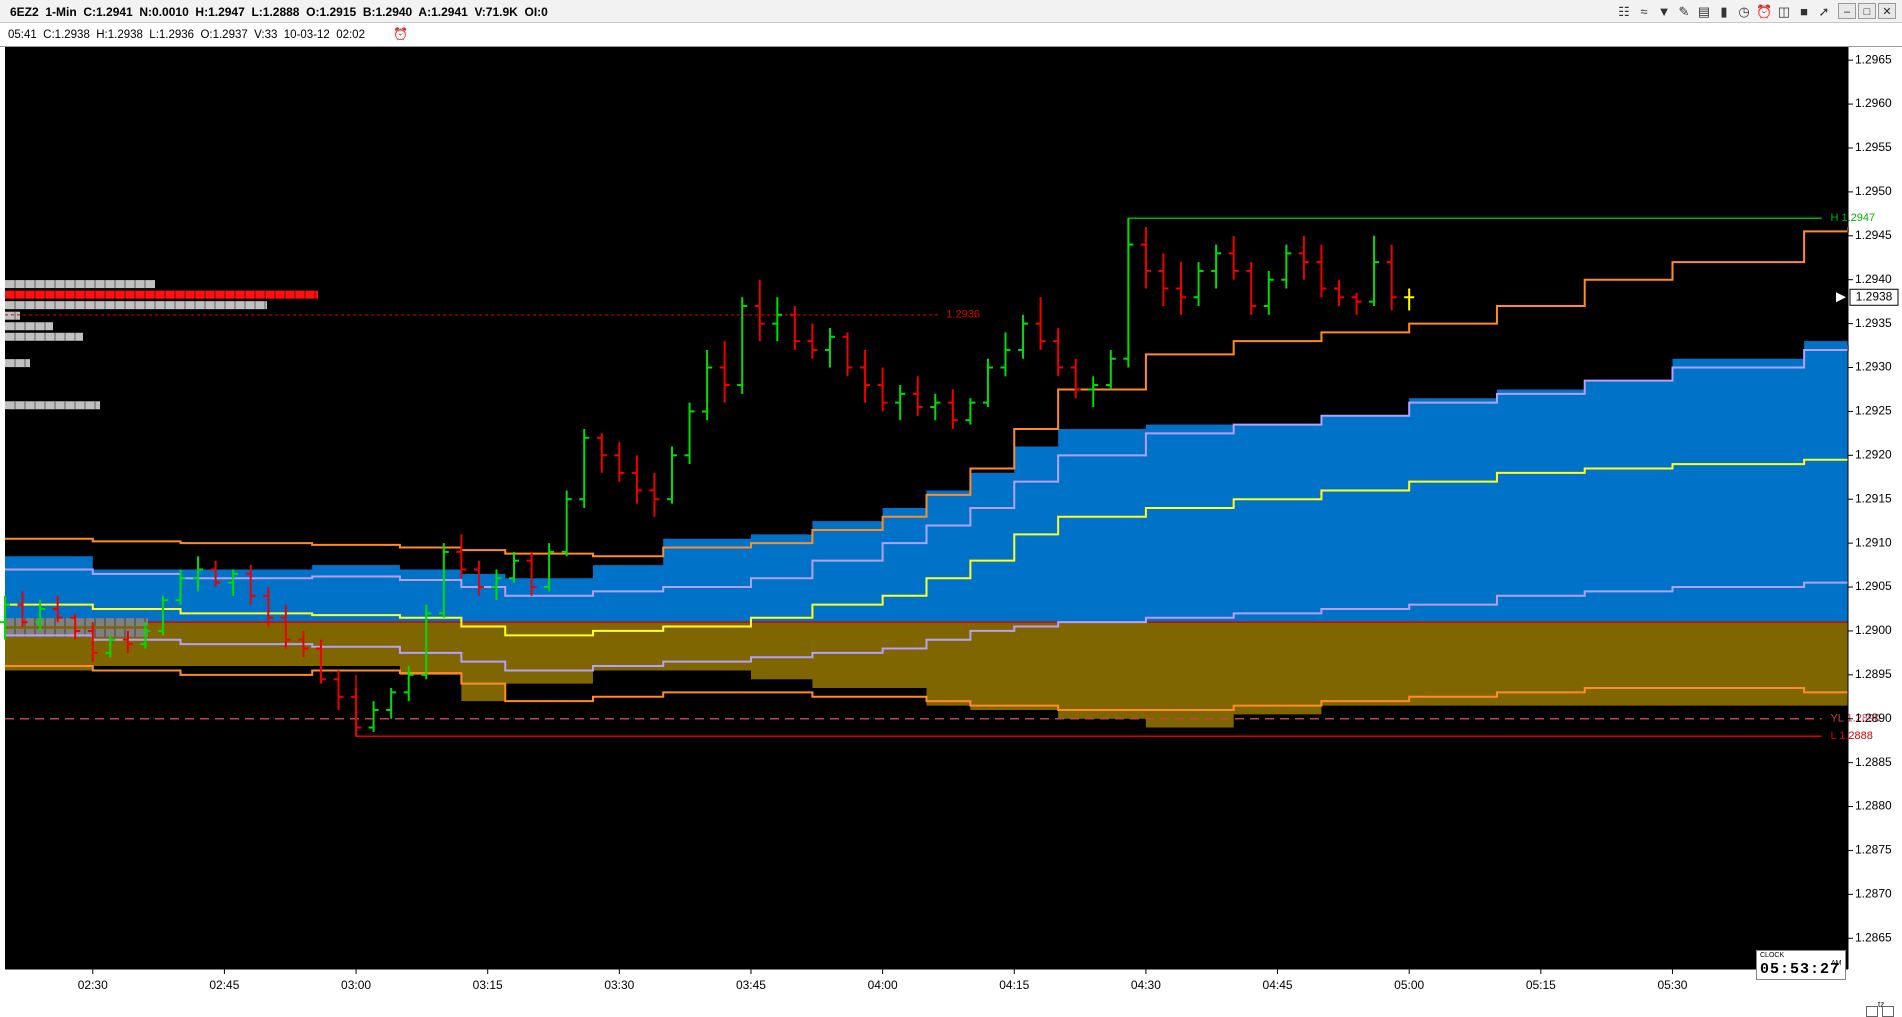 The height and width of the screenshot is (1017, 1902). I want to click on clock-time: 05:53:27, so click(1800, 969).